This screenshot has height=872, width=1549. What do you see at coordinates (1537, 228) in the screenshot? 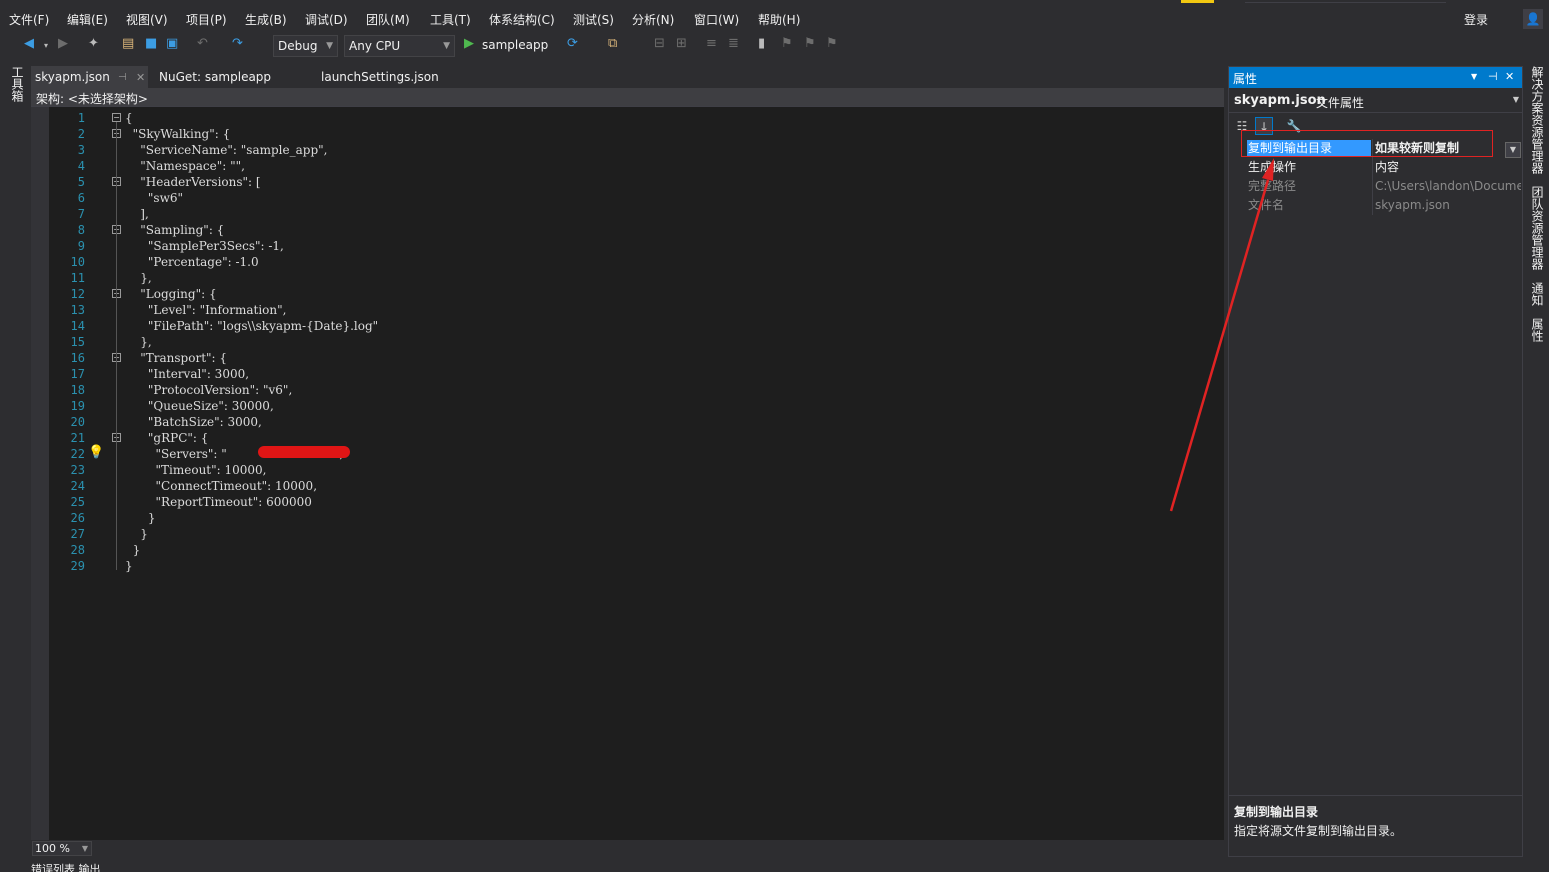
I see `team-explorer-tab: 团队资源管理器` at bounding box center [1537, 228].